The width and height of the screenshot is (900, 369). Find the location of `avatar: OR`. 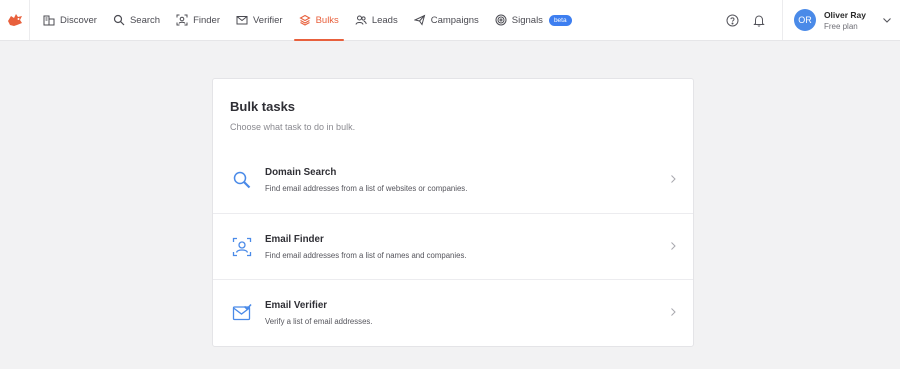

avatar: OR is located at coordinates (804, 20).